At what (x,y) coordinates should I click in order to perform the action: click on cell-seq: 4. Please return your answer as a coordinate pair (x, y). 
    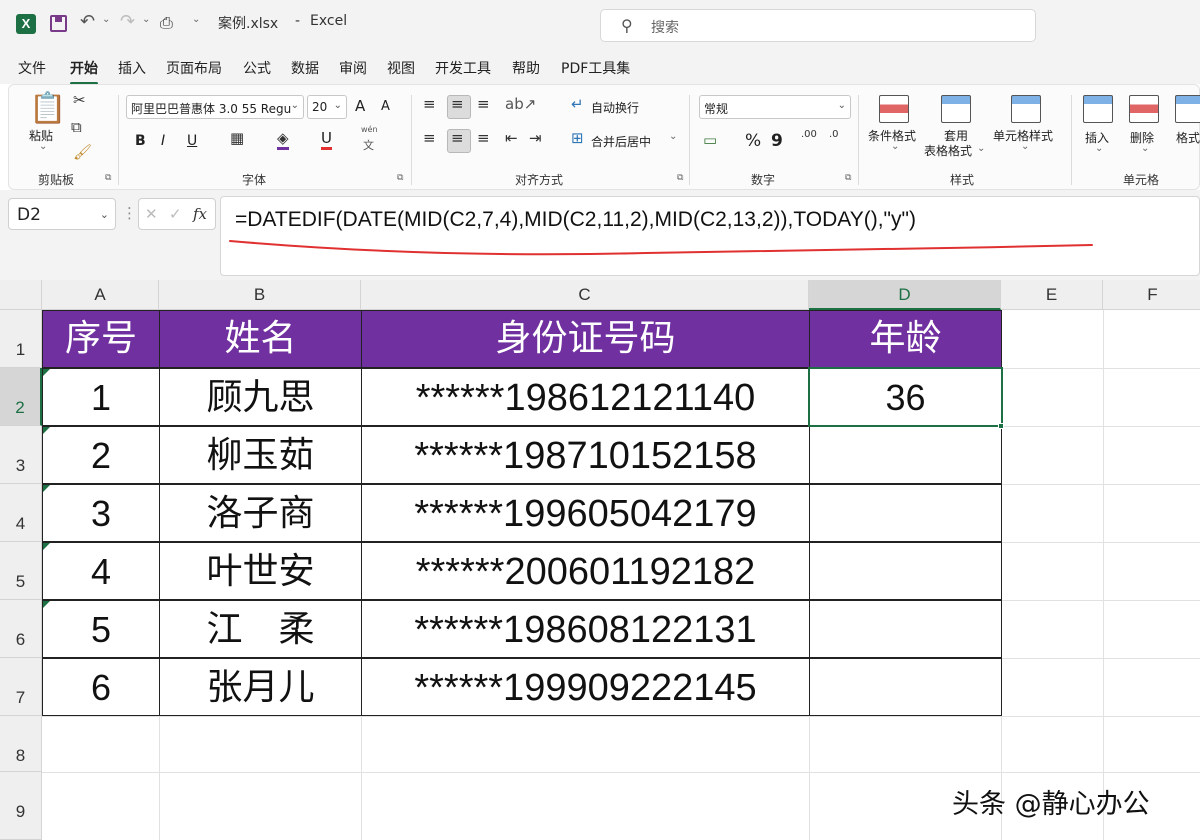
    Looking at the image, I should click on (101, 571).